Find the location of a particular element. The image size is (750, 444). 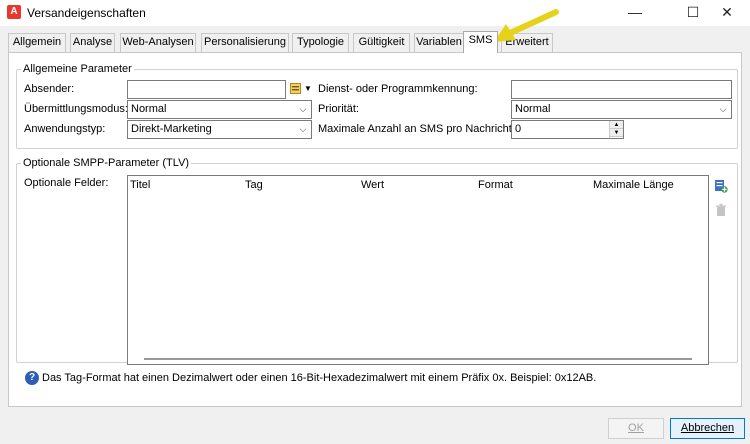

ok-button: OK is located at coordinates (636, 428).